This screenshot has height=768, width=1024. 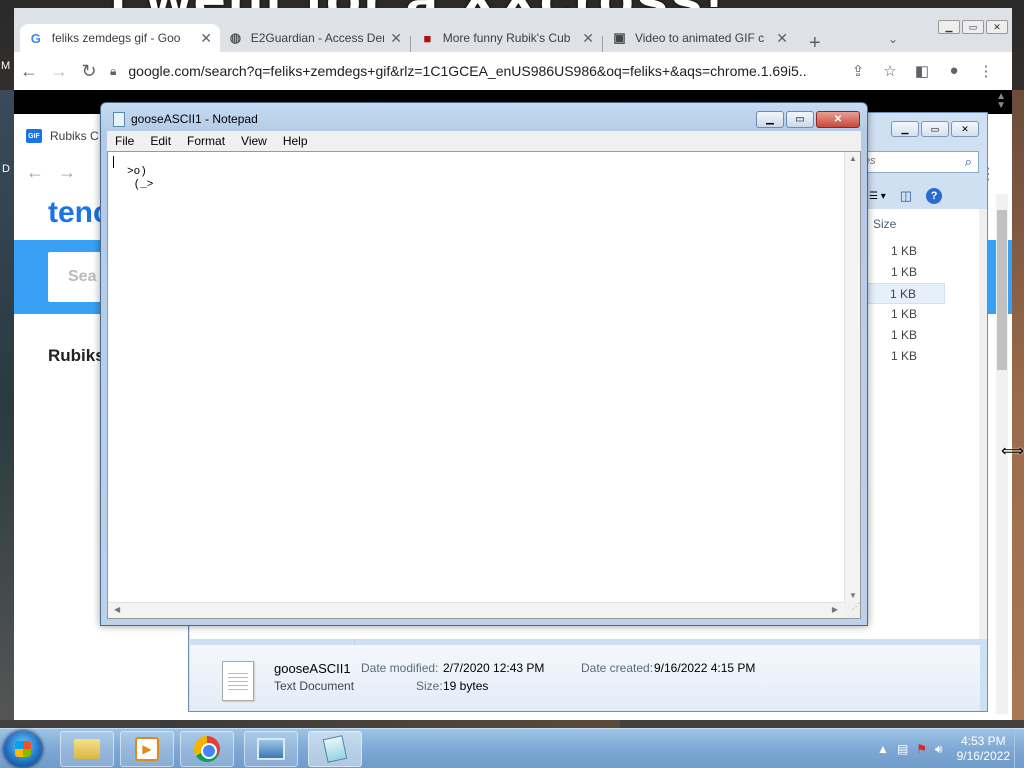 I want to click on horizontal-scrollbar: ◀ ▶, so click(x=476, y=610).